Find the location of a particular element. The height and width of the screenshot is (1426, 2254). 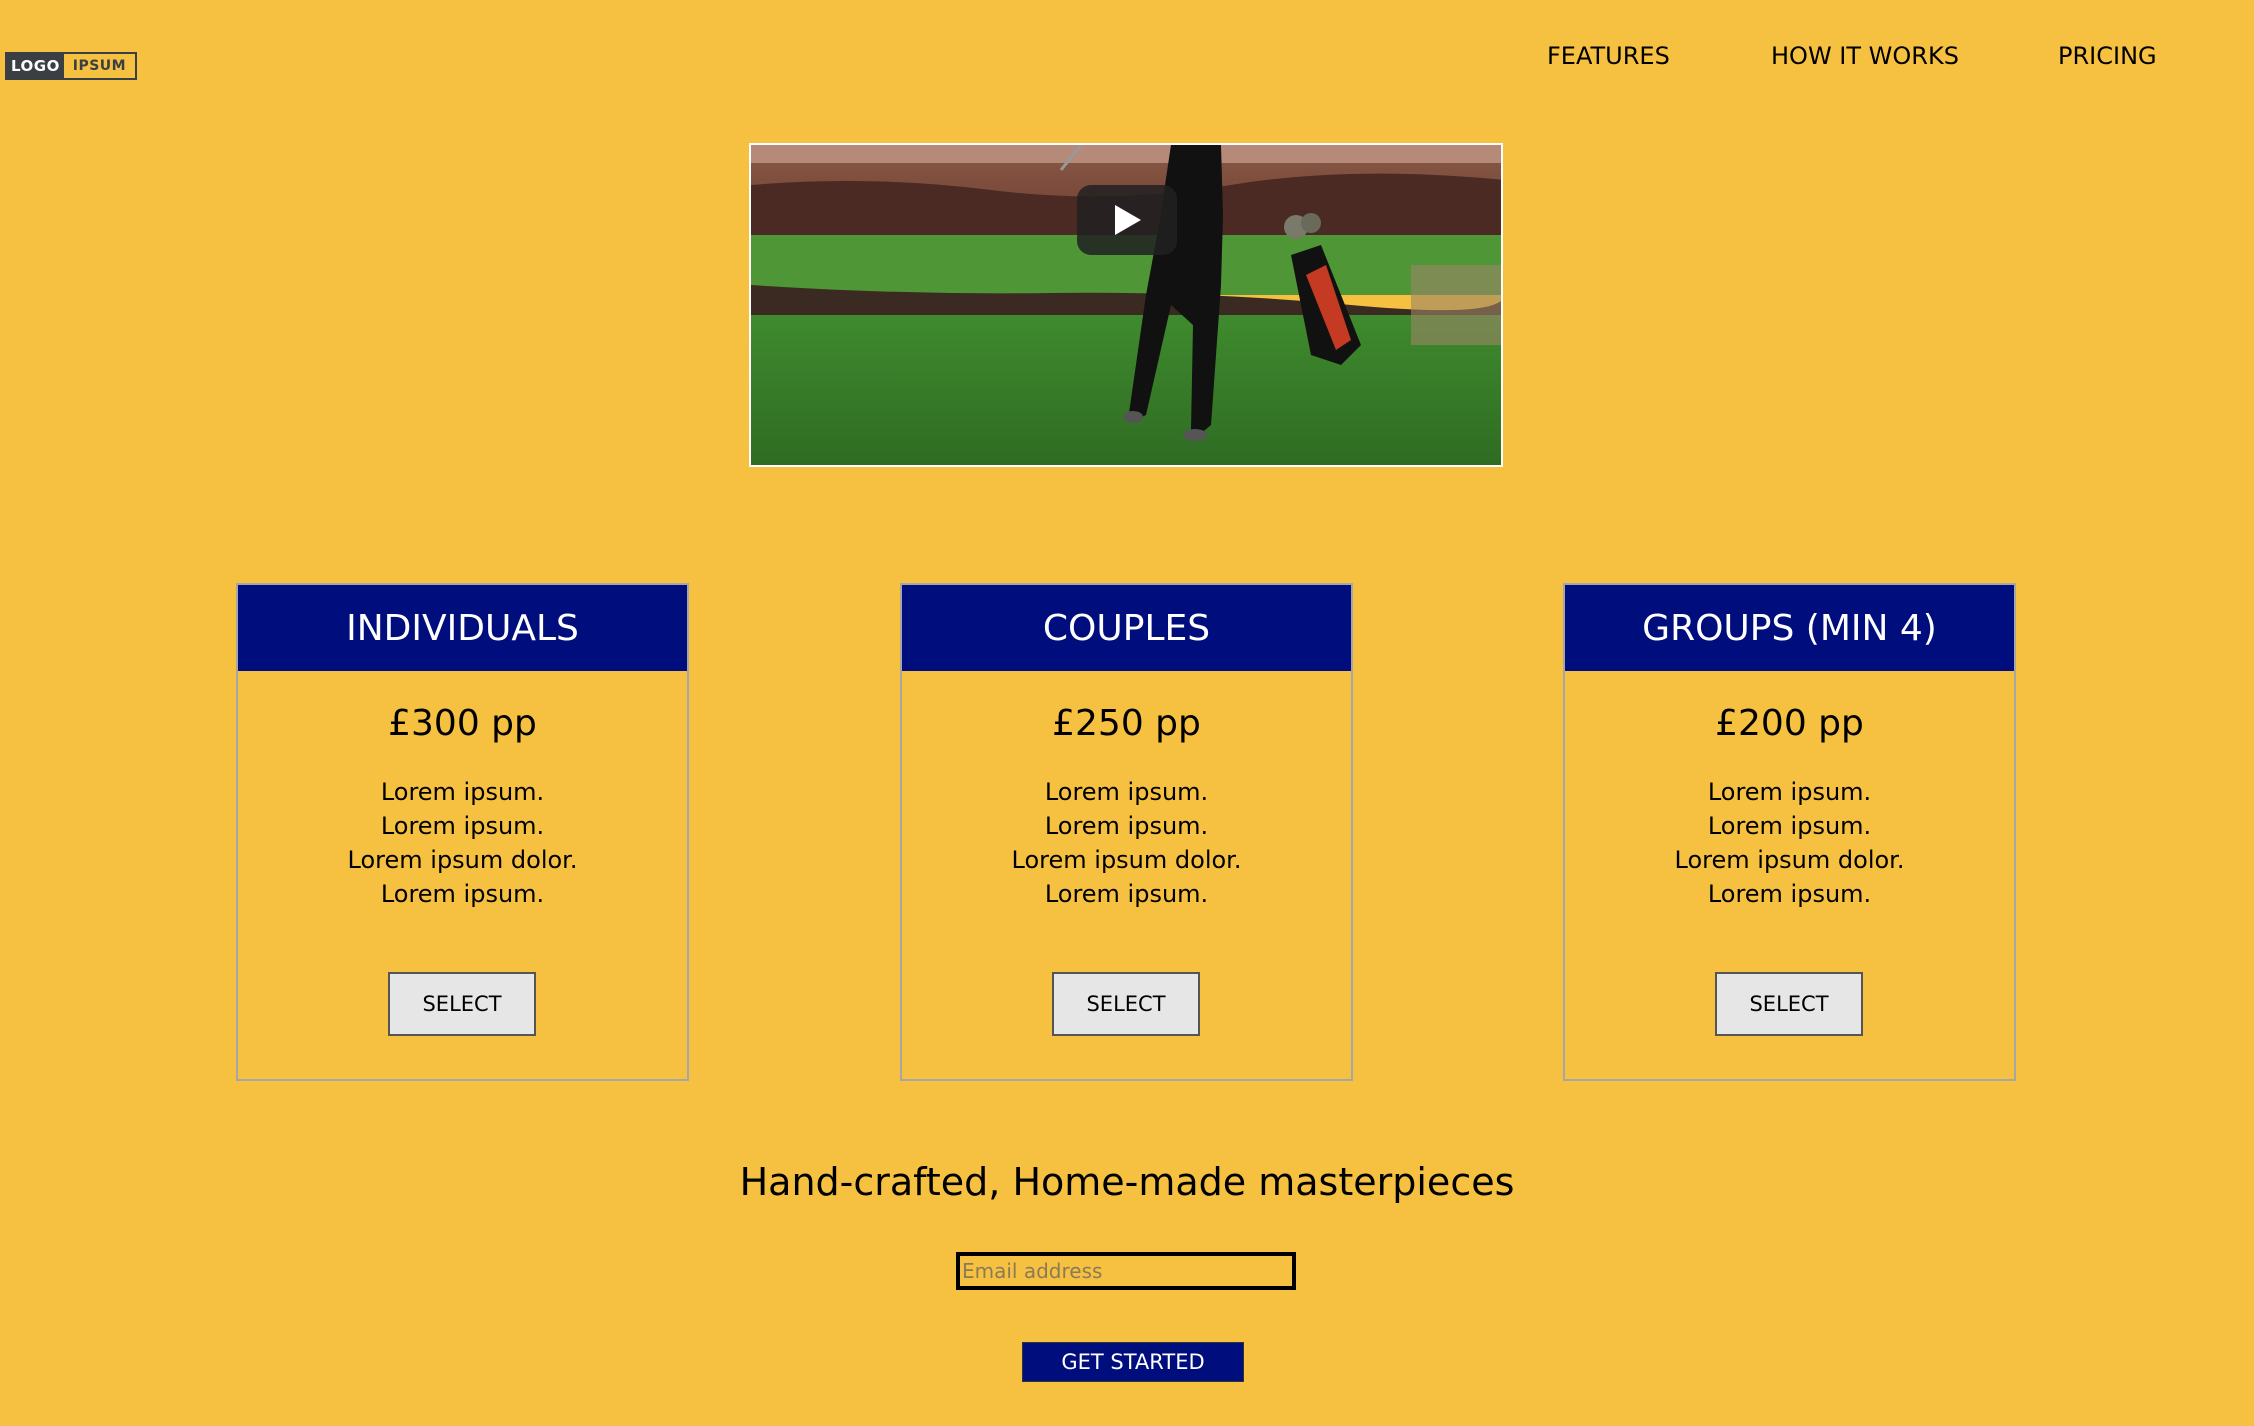

play-icon is located at coordinates (1128, 220).